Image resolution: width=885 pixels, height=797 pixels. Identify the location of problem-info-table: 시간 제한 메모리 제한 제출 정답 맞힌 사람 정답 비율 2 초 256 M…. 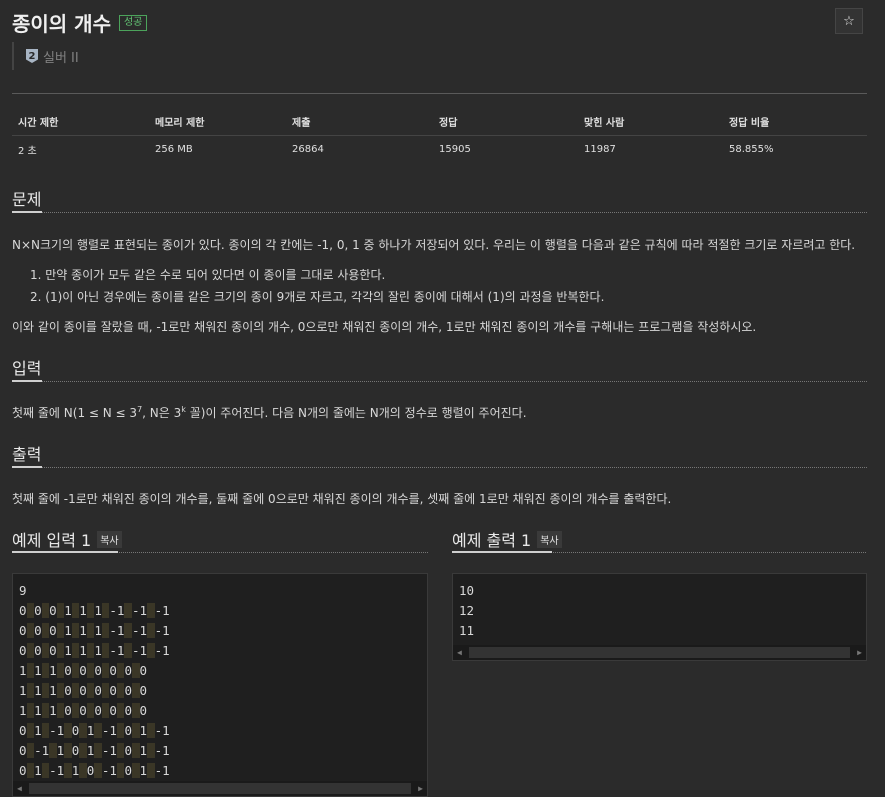
(439, 135).